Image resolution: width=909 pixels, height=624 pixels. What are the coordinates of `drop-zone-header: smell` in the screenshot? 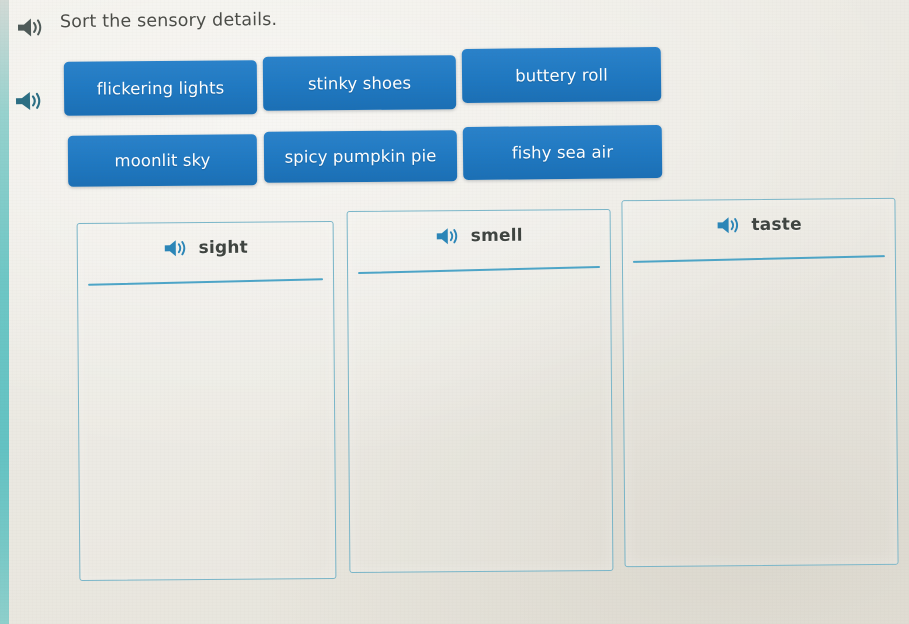 It's located at (479, 236).